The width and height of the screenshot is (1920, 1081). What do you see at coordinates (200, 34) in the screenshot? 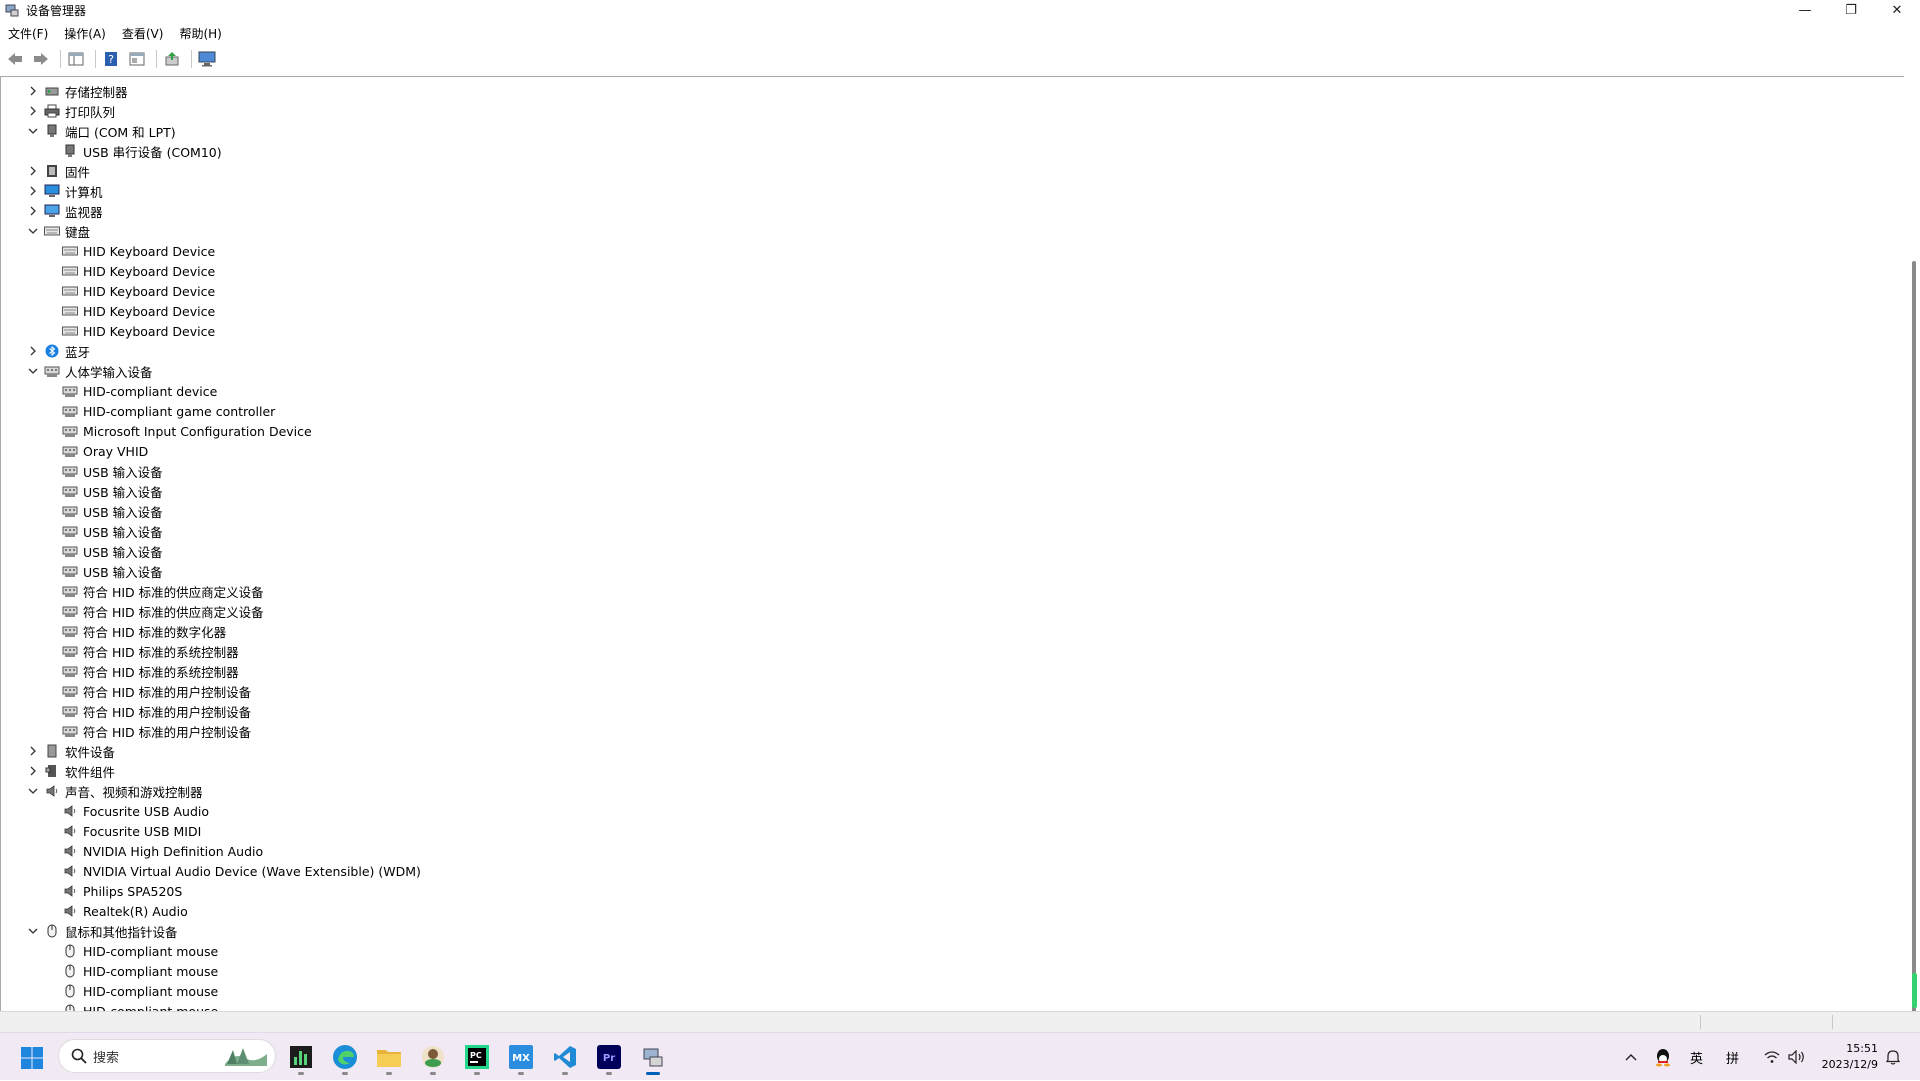
I see `menu-help: 帮助(H)` at bounding box center [200, 34].